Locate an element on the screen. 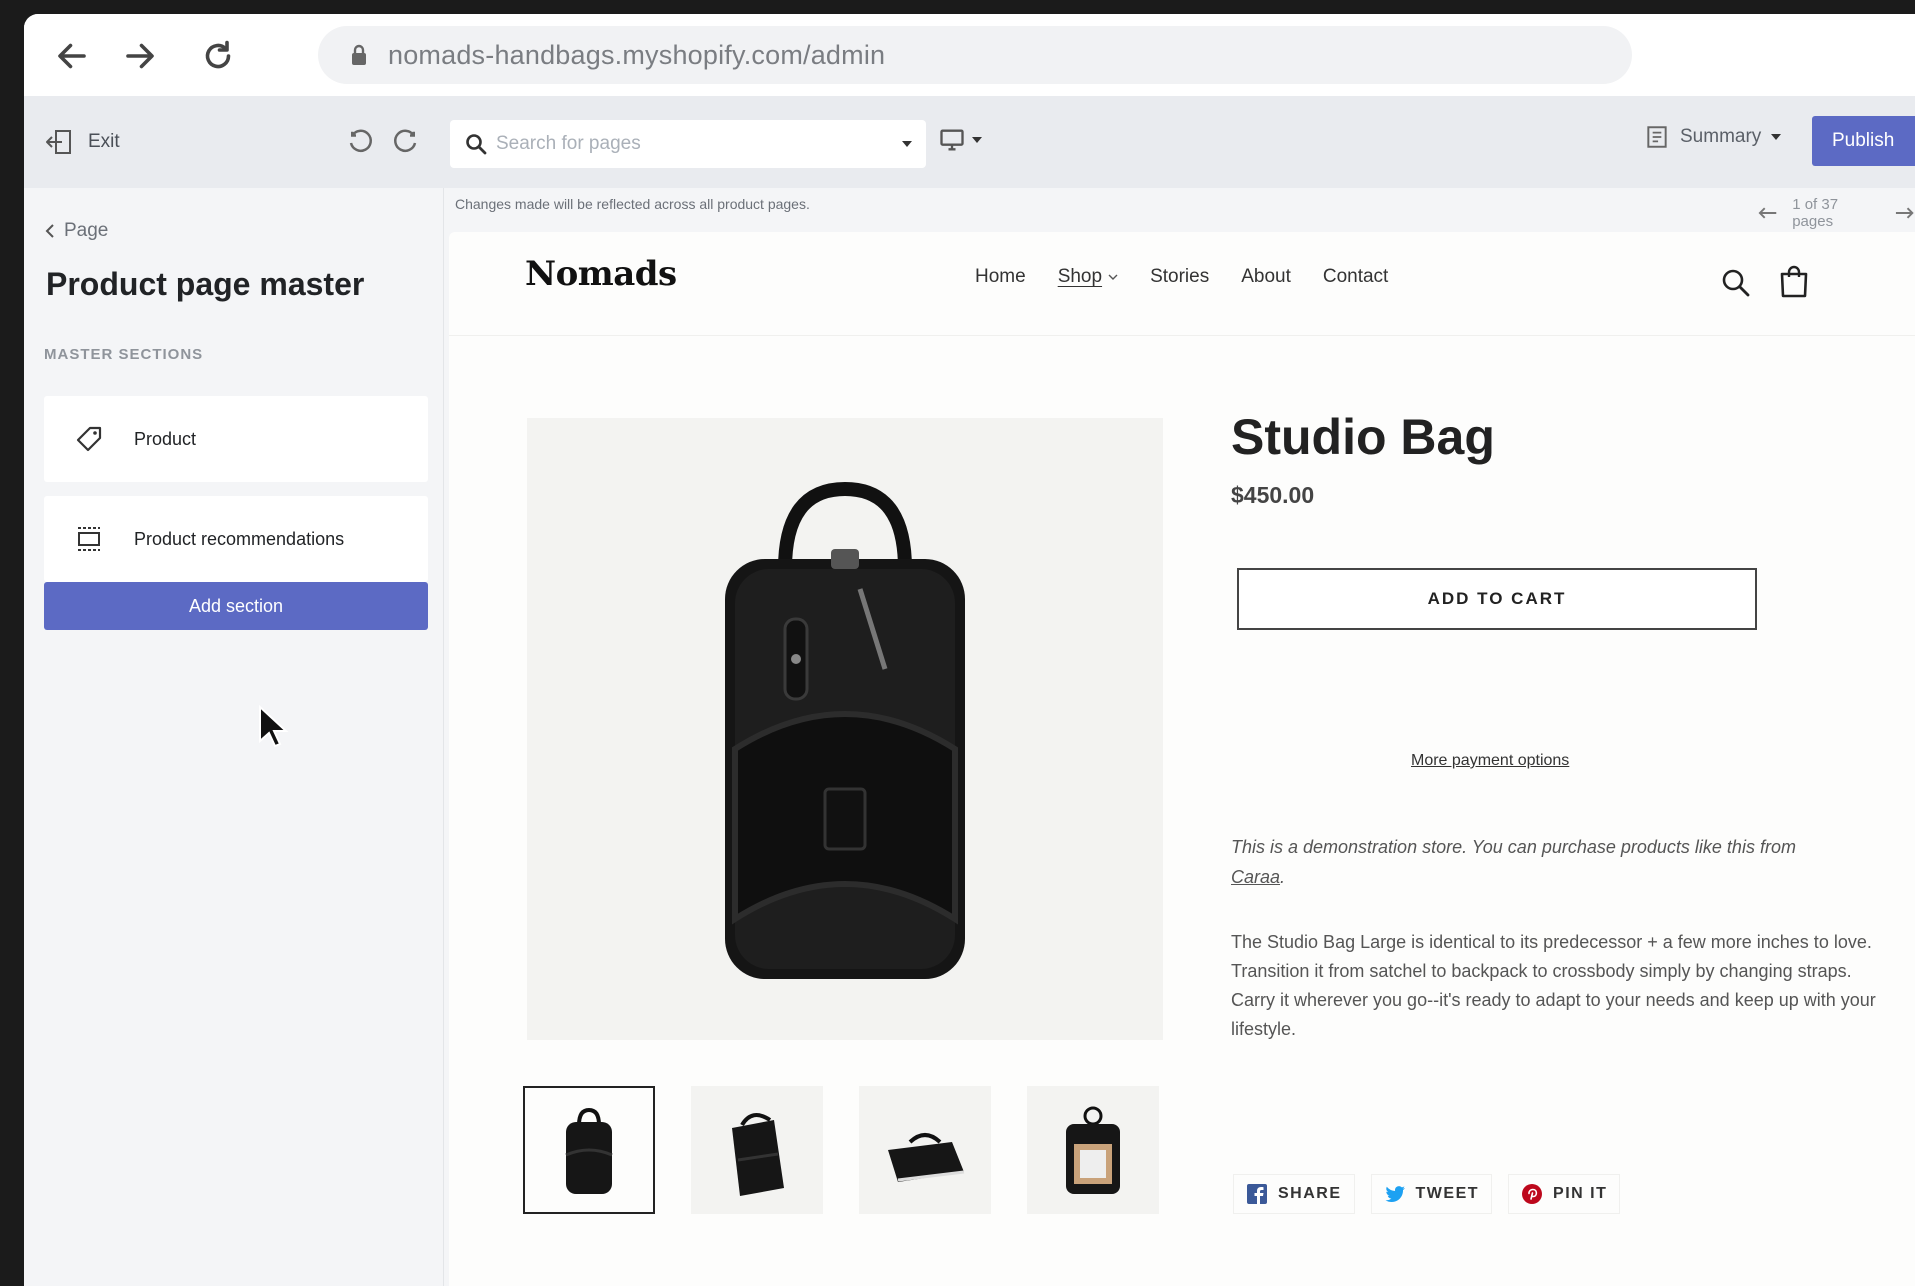 The image size is (1915, 1286). nav-stories: Stories is located at coordinates (1179, 277).